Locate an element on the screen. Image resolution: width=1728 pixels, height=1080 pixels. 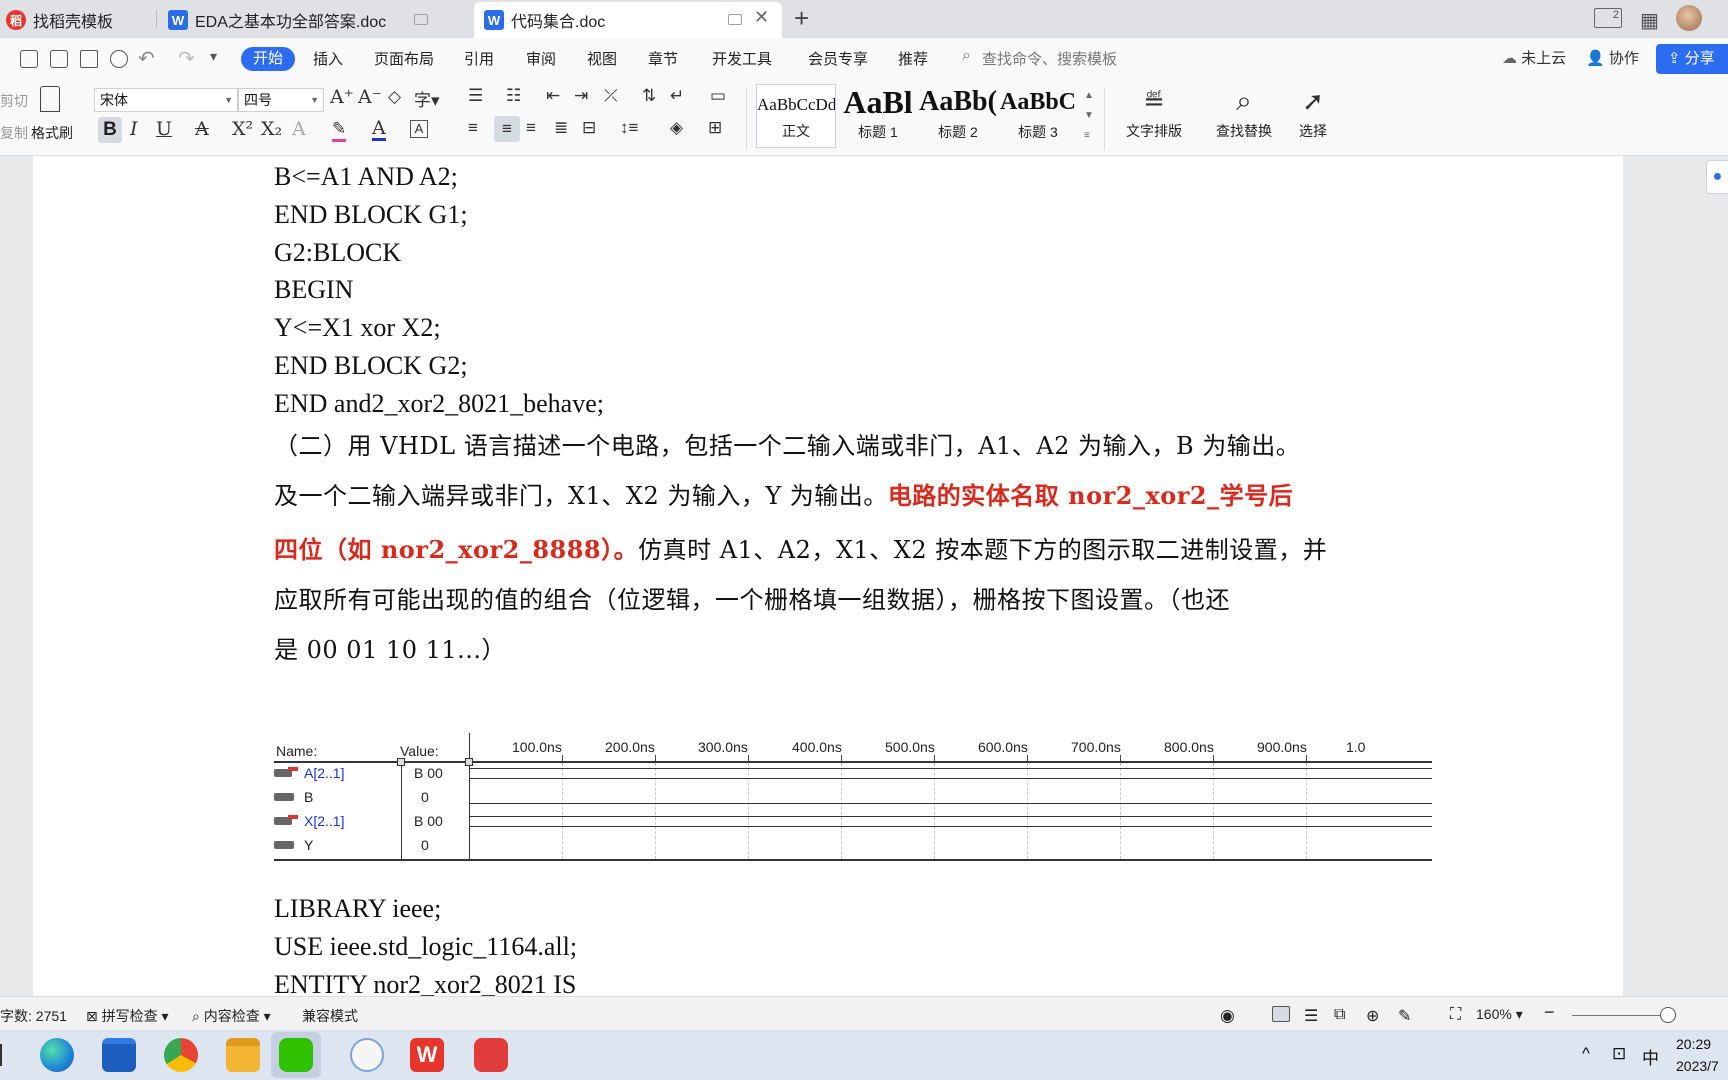
avatar is located at coordinates (1689, 18).